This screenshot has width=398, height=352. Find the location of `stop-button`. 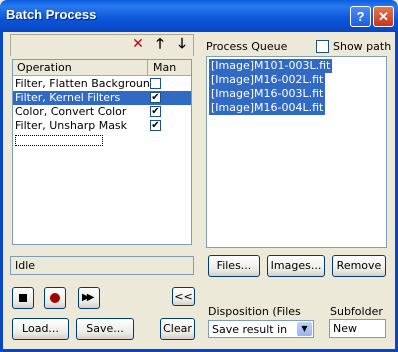

stop-button is located at coordinates (23, 298).